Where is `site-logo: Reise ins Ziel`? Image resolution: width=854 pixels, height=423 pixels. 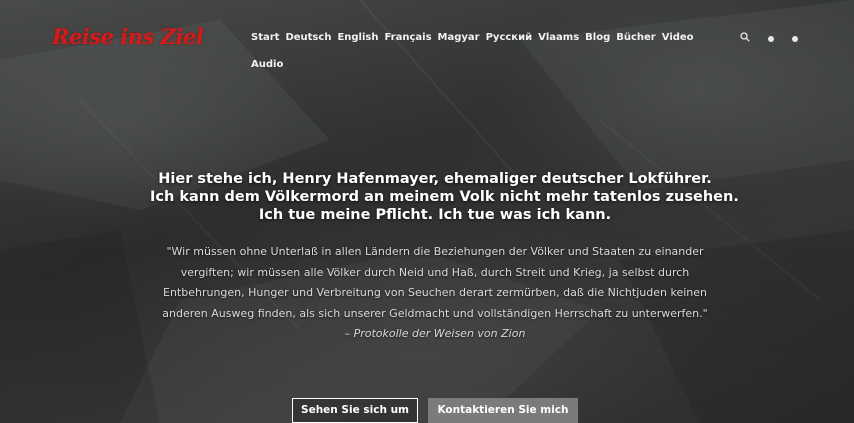
site-logo: Reise ins Ziel is located at coordinates (128, 36).